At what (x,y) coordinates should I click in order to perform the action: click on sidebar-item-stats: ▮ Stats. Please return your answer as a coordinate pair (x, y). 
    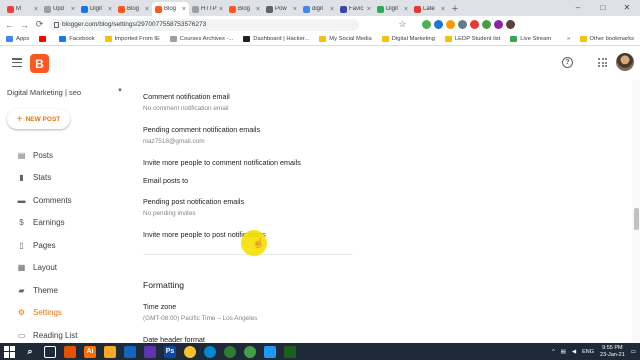
    Looking at the image, I should click on (66, 178).